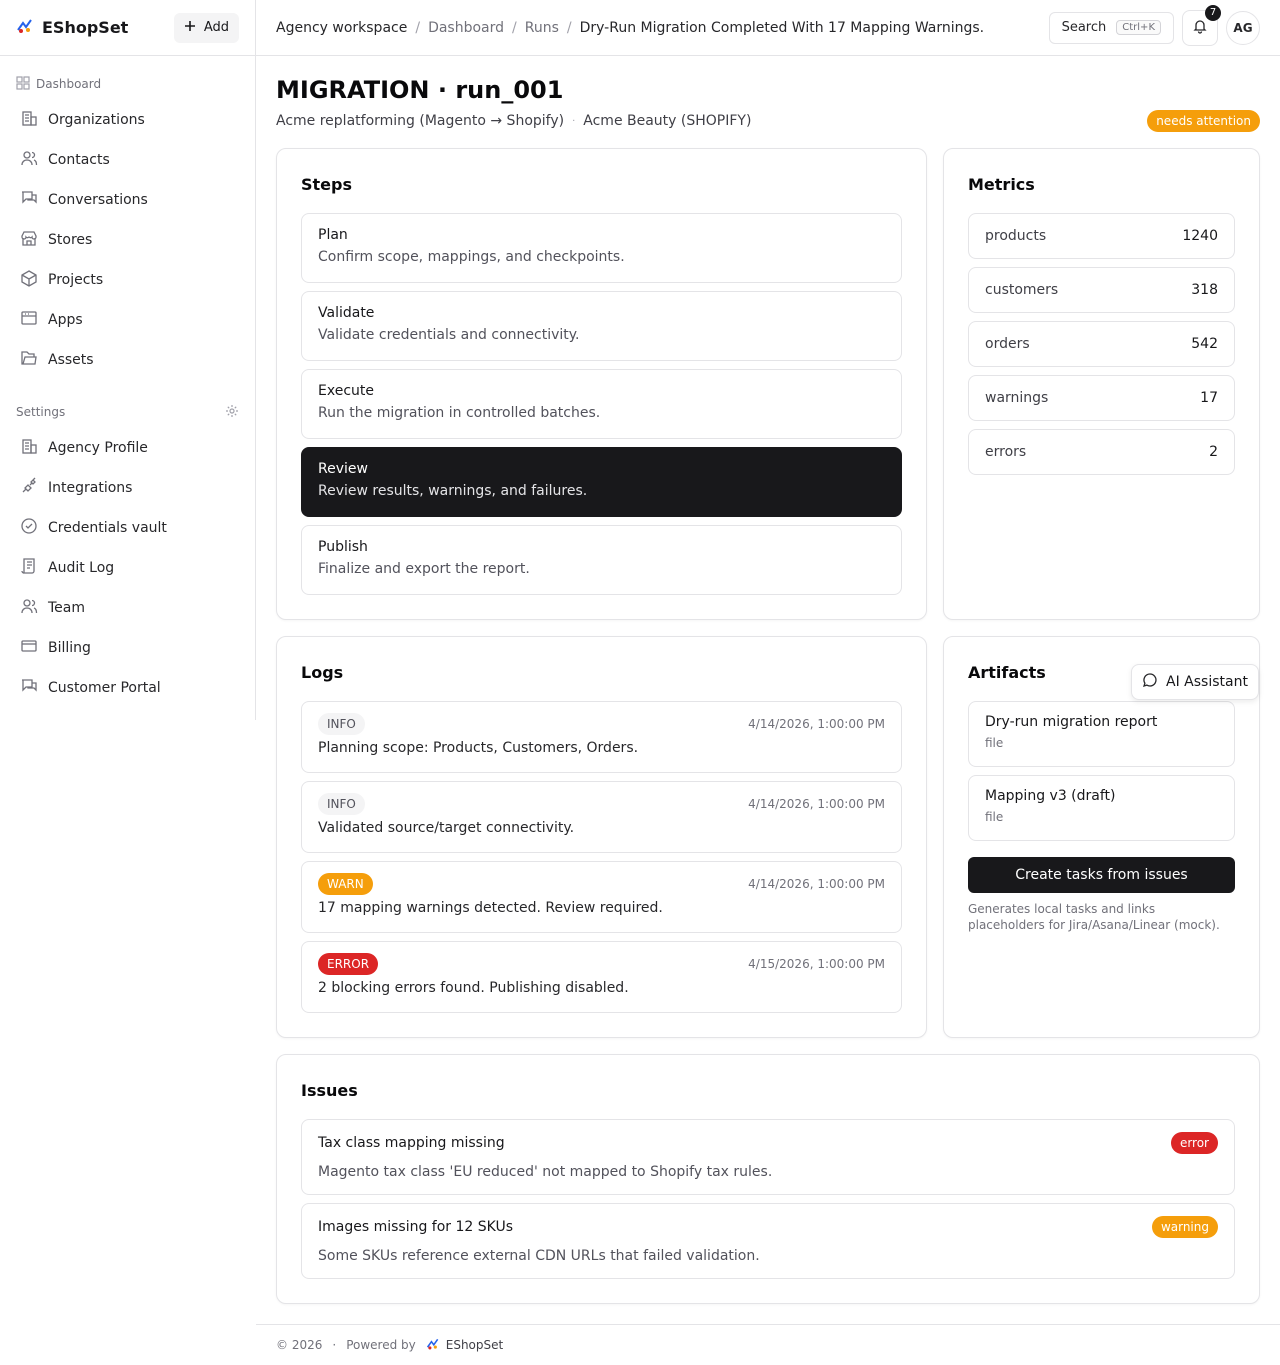 This screenshot has height=1365, width=1280. I want to click on folder-icon, so click(29, 360).